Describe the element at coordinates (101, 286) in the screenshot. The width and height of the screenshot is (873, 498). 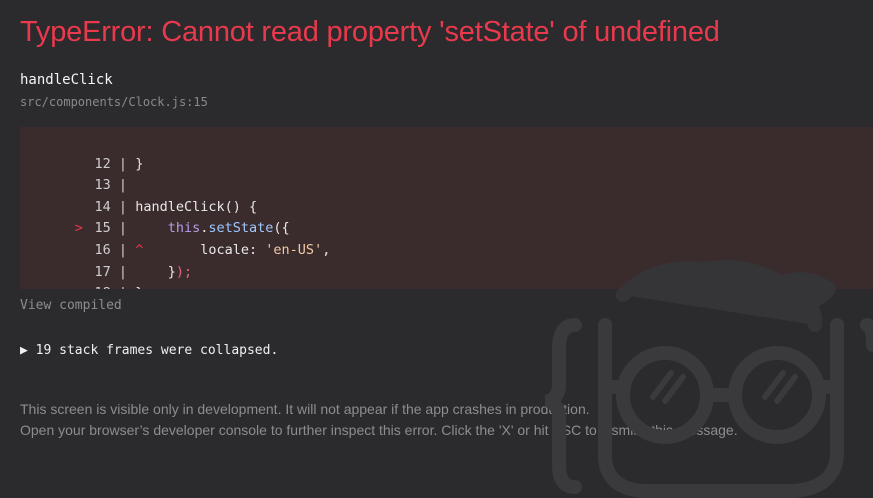
I see `line-number: 18` at that location.